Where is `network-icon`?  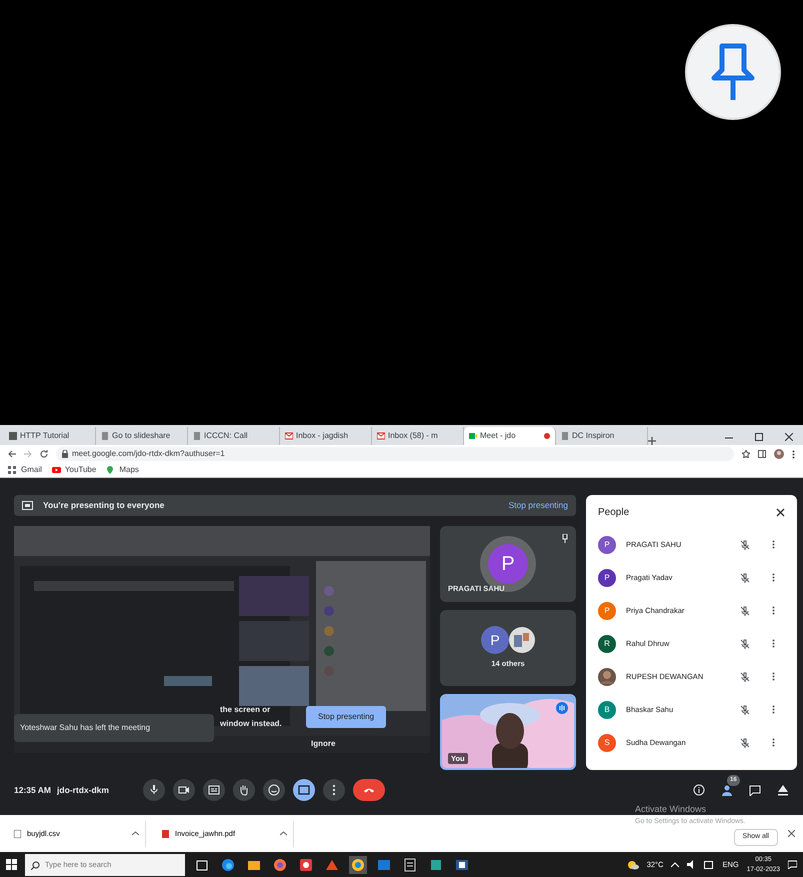
network-icon is located at coordinates (709, 864).